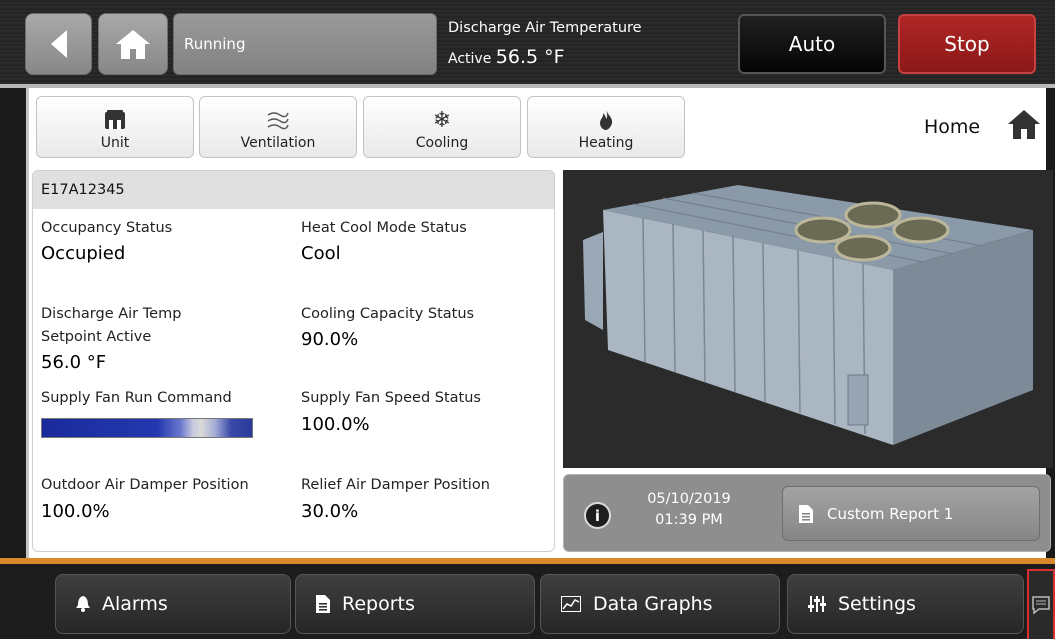 This screenshot has width=1055, height=639. I want to click on settings-button: Settings, so click(905, 604).